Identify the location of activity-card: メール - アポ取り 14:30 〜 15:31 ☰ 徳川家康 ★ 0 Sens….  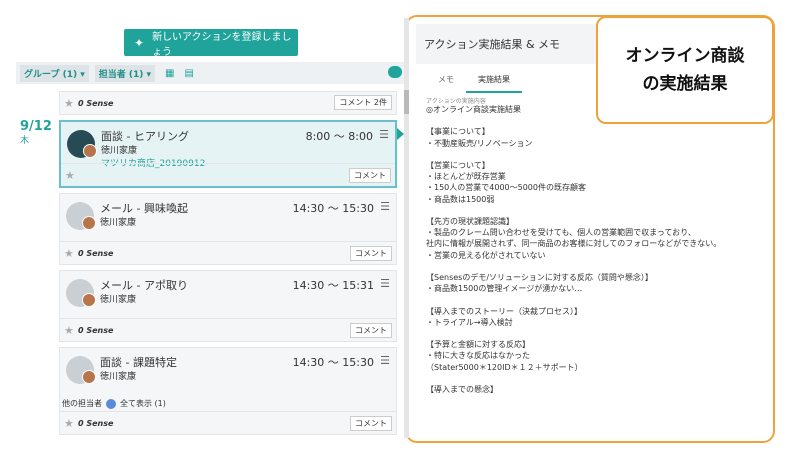
(228, 306).